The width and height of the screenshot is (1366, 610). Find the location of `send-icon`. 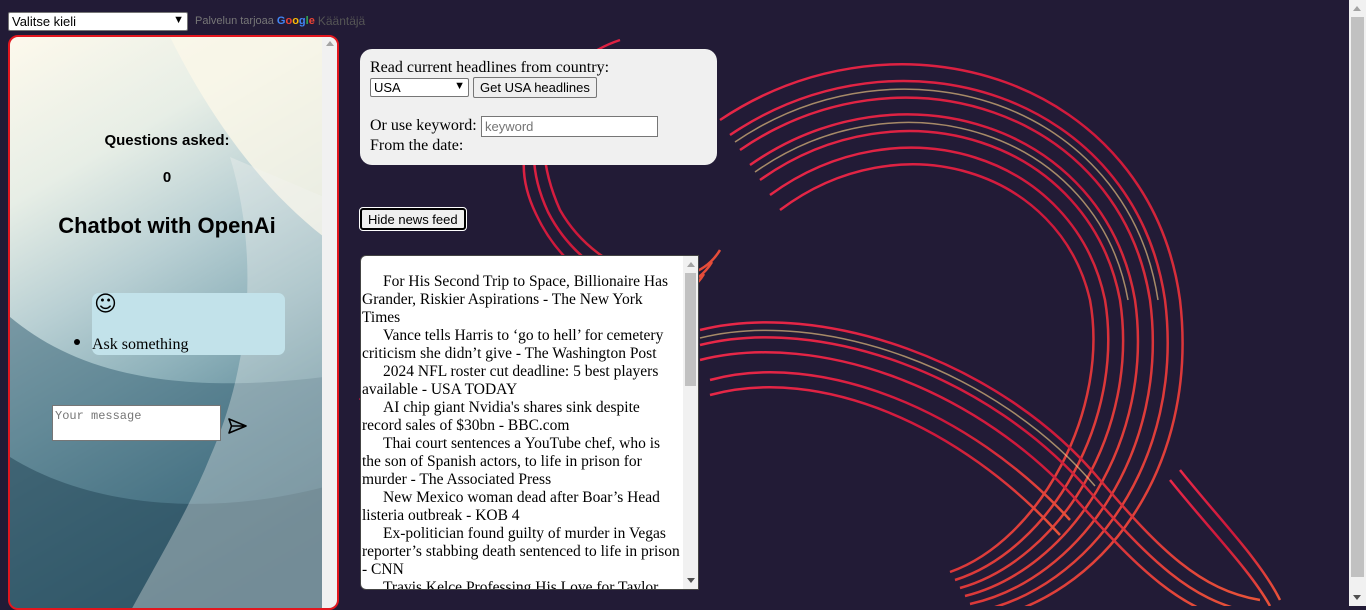

send-icon is located at coordinates (238, 426).